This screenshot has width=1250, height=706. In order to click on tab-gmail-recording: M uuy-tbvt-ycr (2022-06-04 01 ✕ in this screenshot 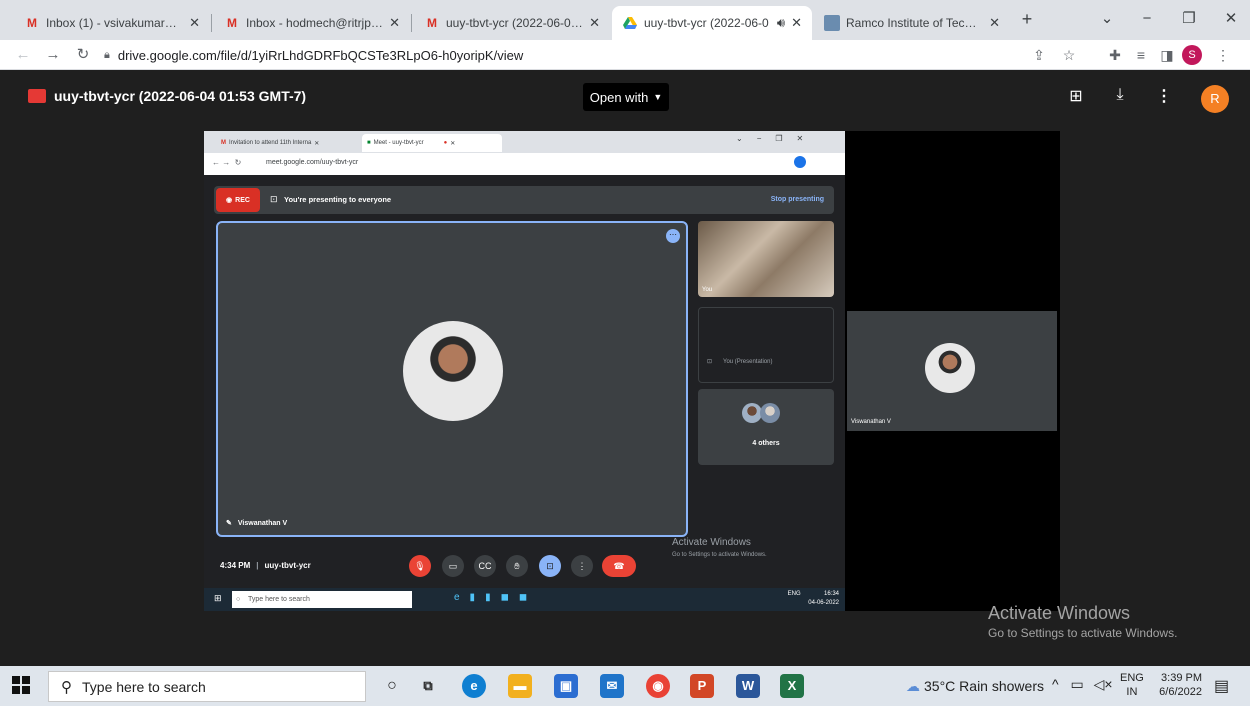, I will do `click(512, 23)`.